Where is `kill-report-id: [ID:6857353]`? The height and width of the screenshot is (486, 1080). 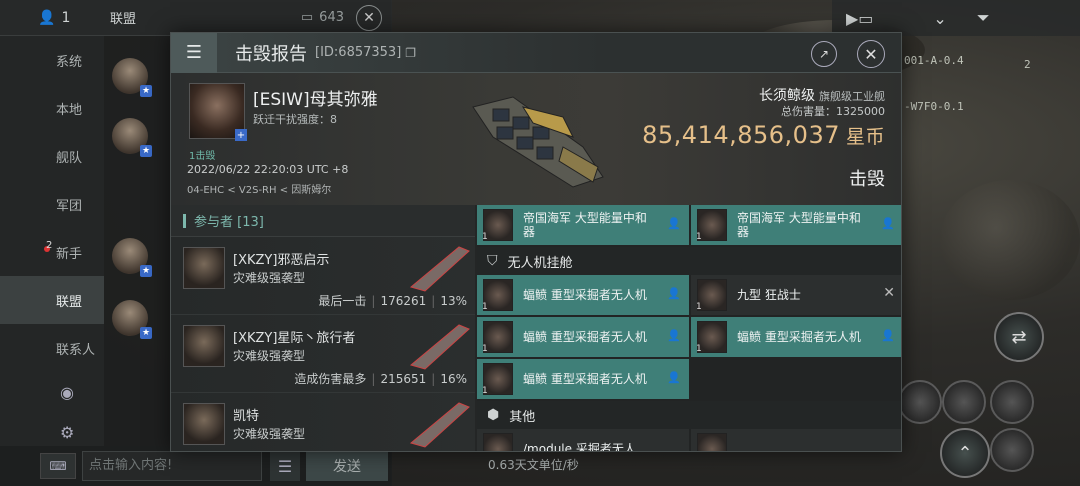
kill-report-id: [ID:6857353] is located at coordinates (358, 52).